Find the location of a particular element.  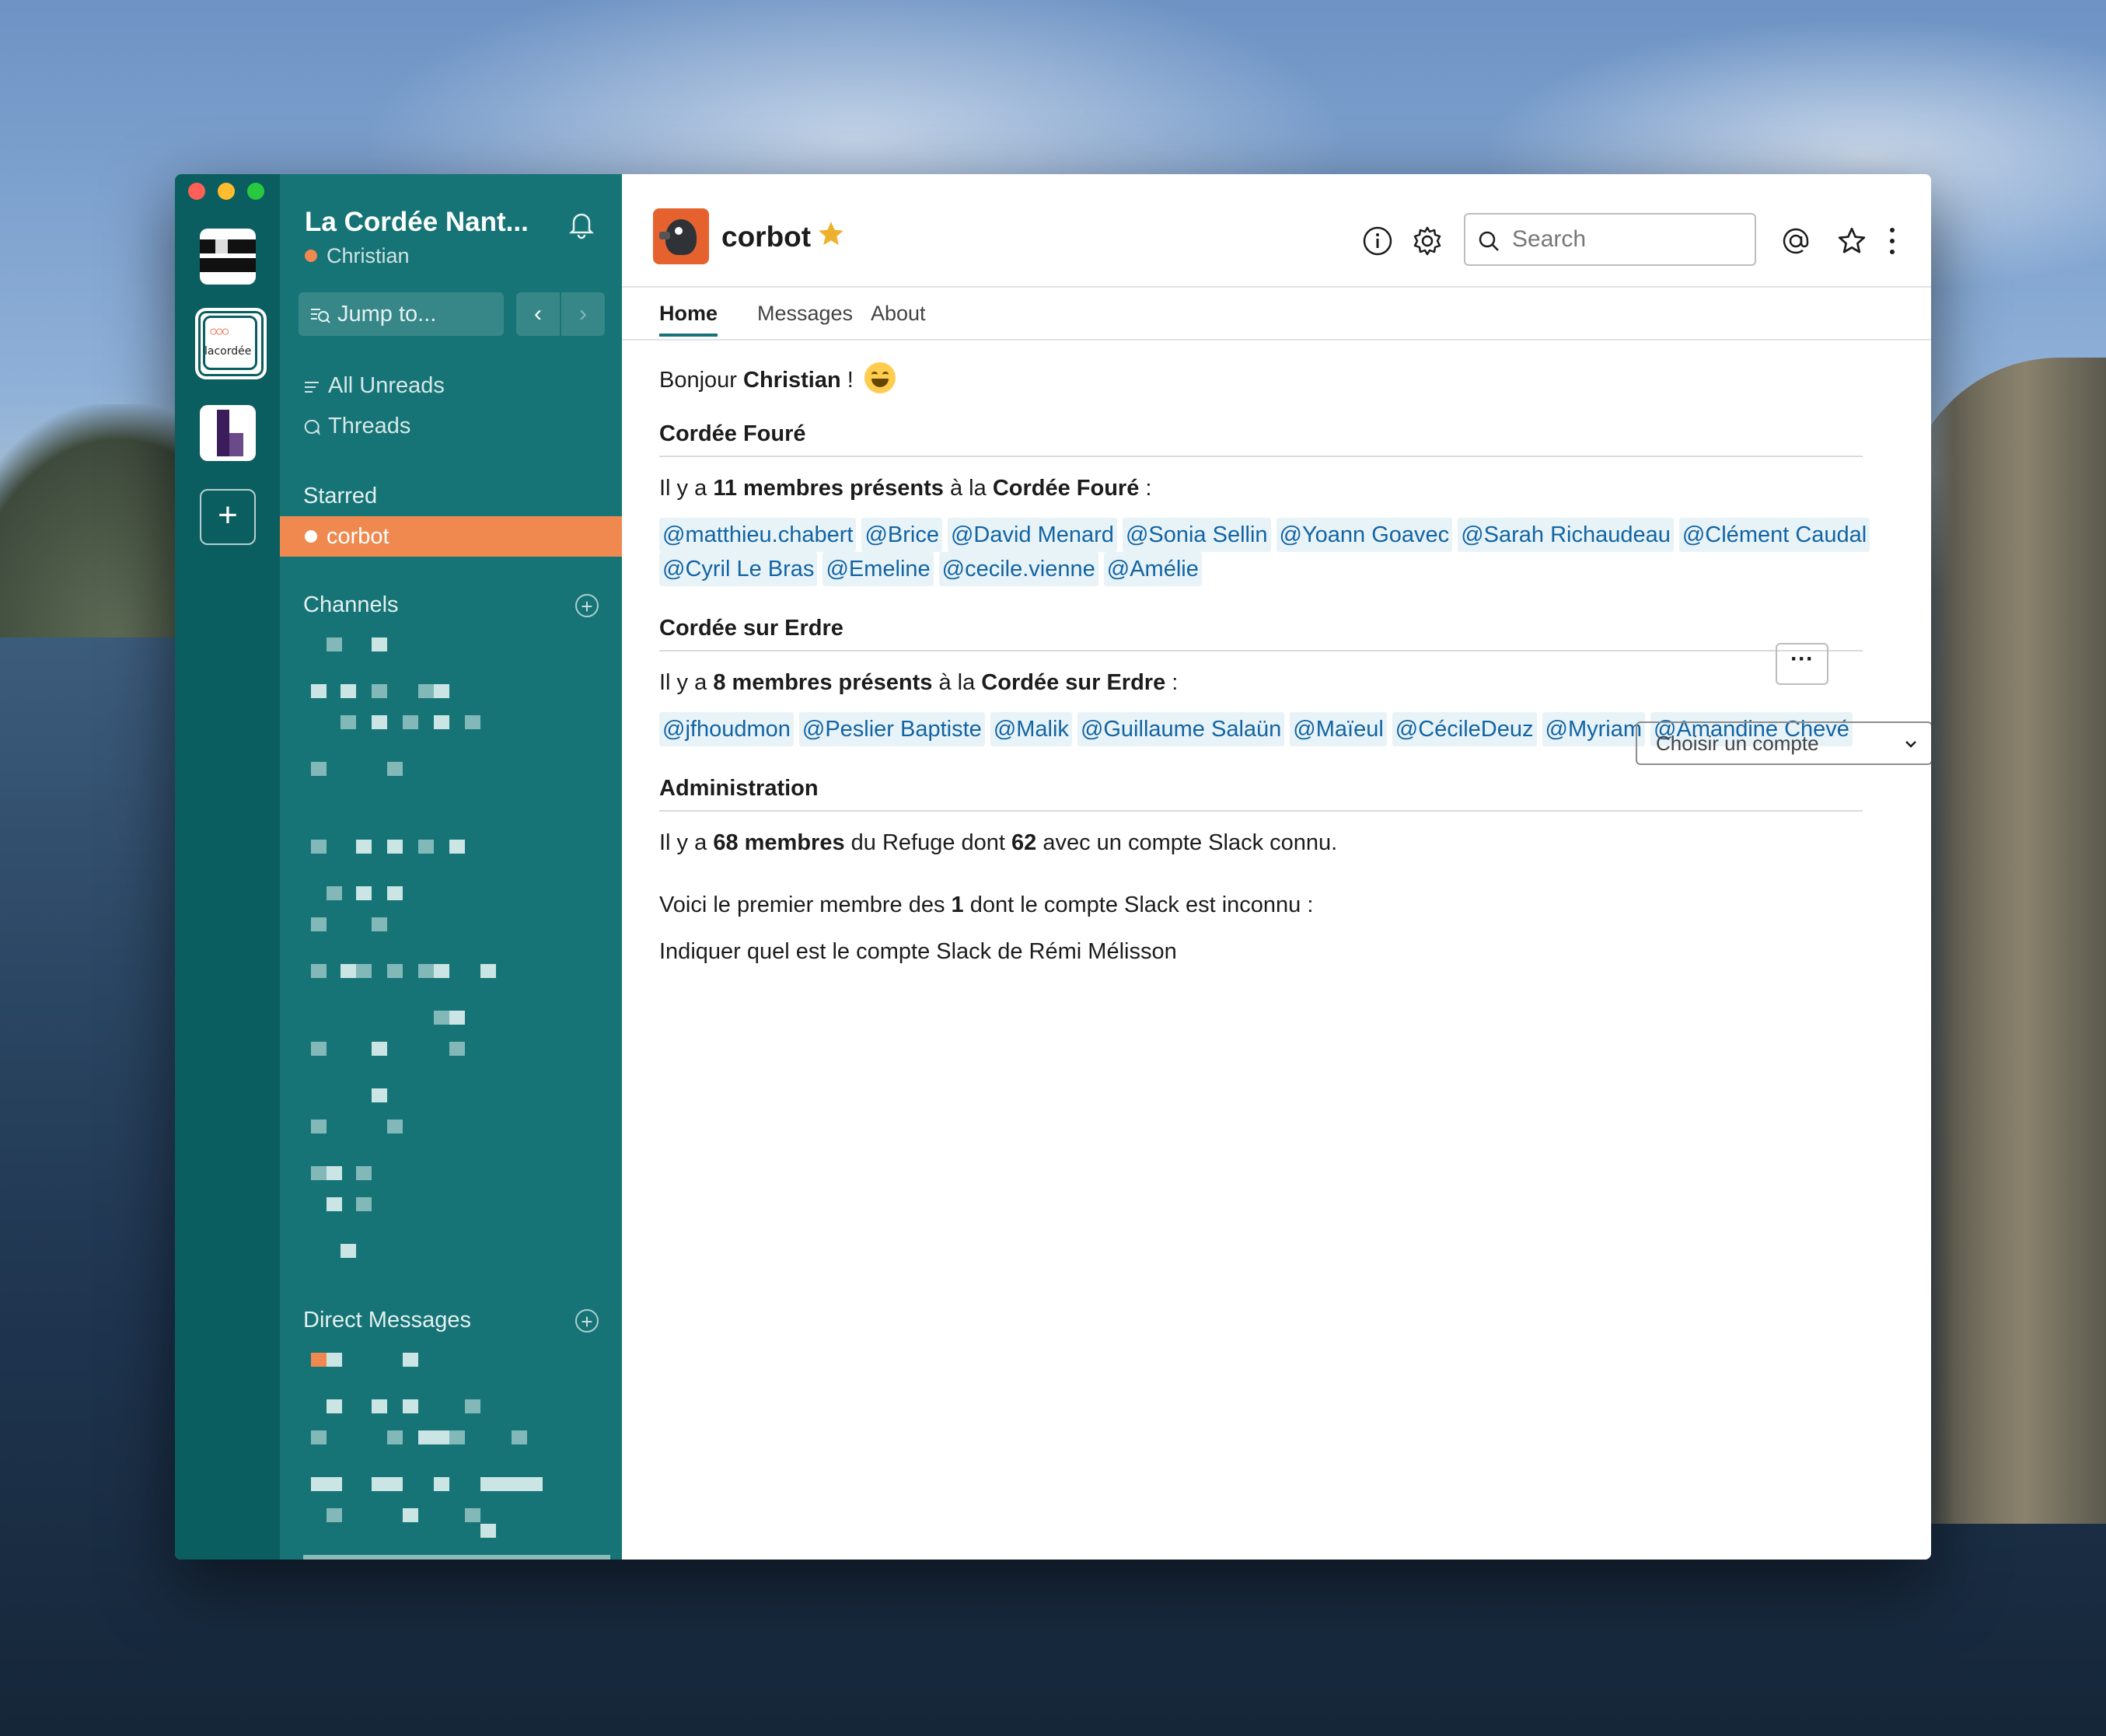

account-select: Choisir un compte is located at coordinates (1783, 743).